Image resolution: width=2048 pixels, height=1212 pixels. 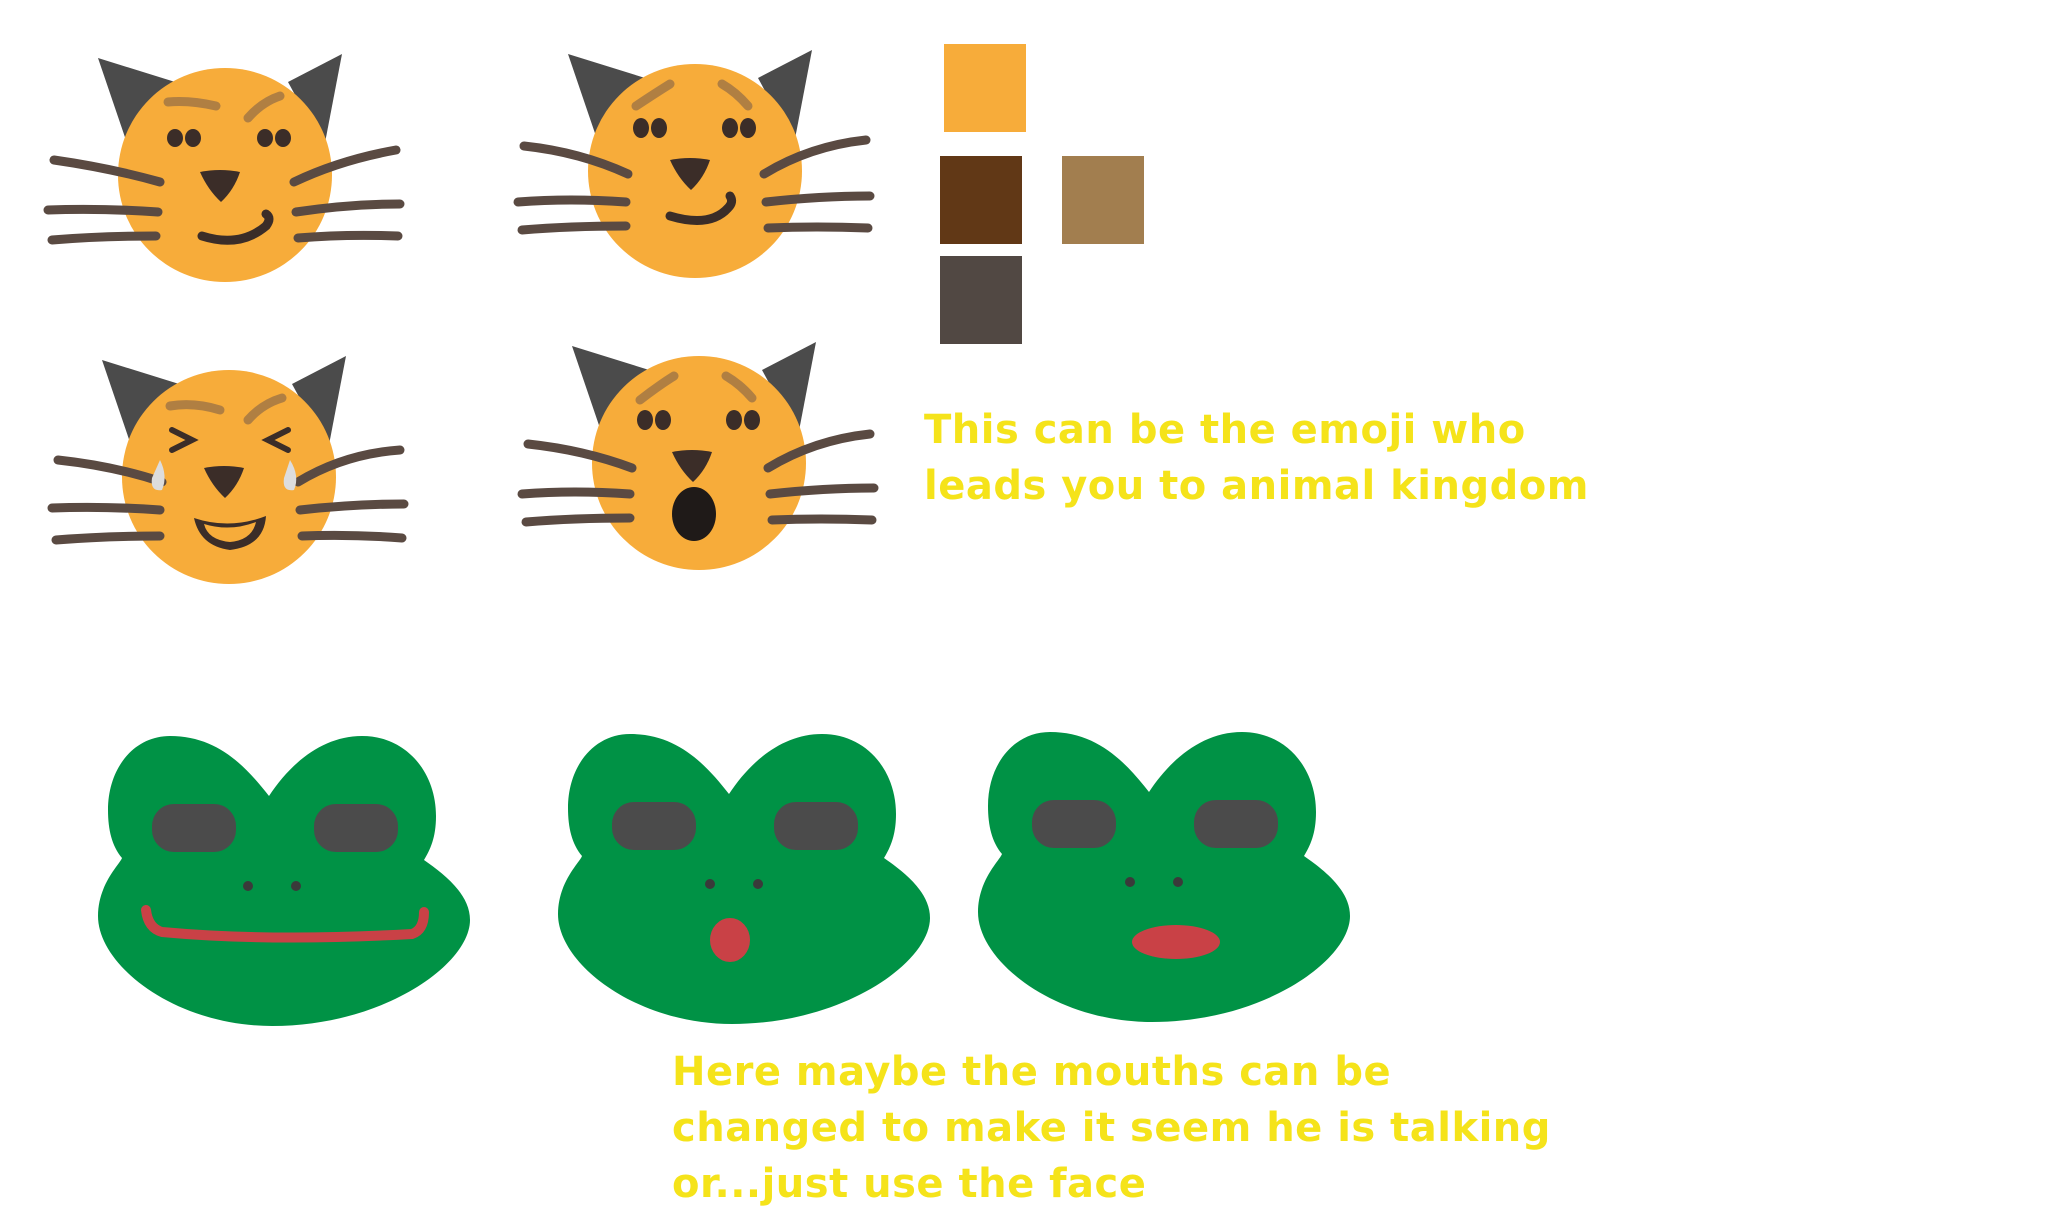 I want to click on cat-emoji-smirk, so click(x=224, y=168).